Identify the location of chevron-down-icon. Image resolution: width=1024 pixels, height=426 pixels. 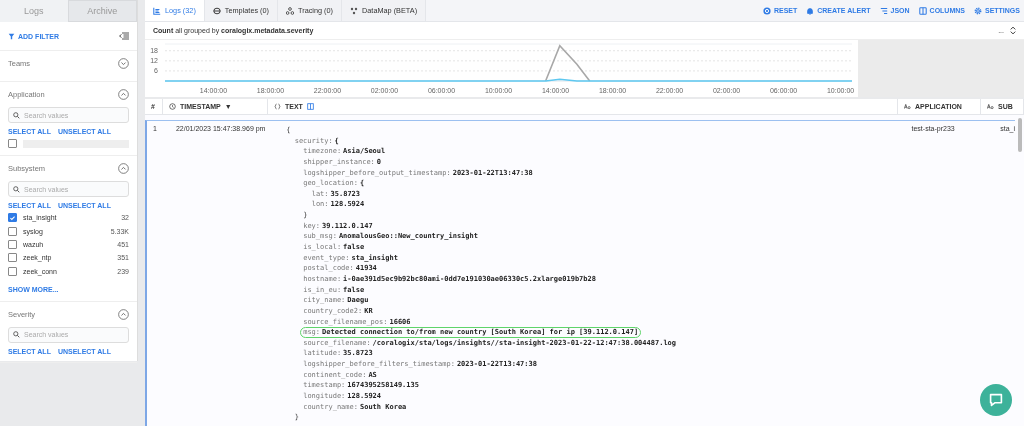
(123, 63).